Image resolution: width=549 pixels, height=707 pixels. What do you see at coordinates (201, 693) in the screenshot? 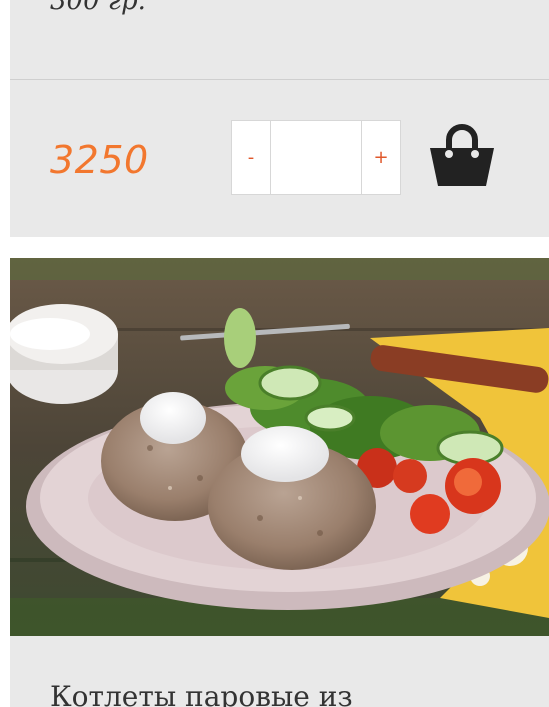
I see `product-title: Котлеты паровые из` at bounding box center [201, 693].